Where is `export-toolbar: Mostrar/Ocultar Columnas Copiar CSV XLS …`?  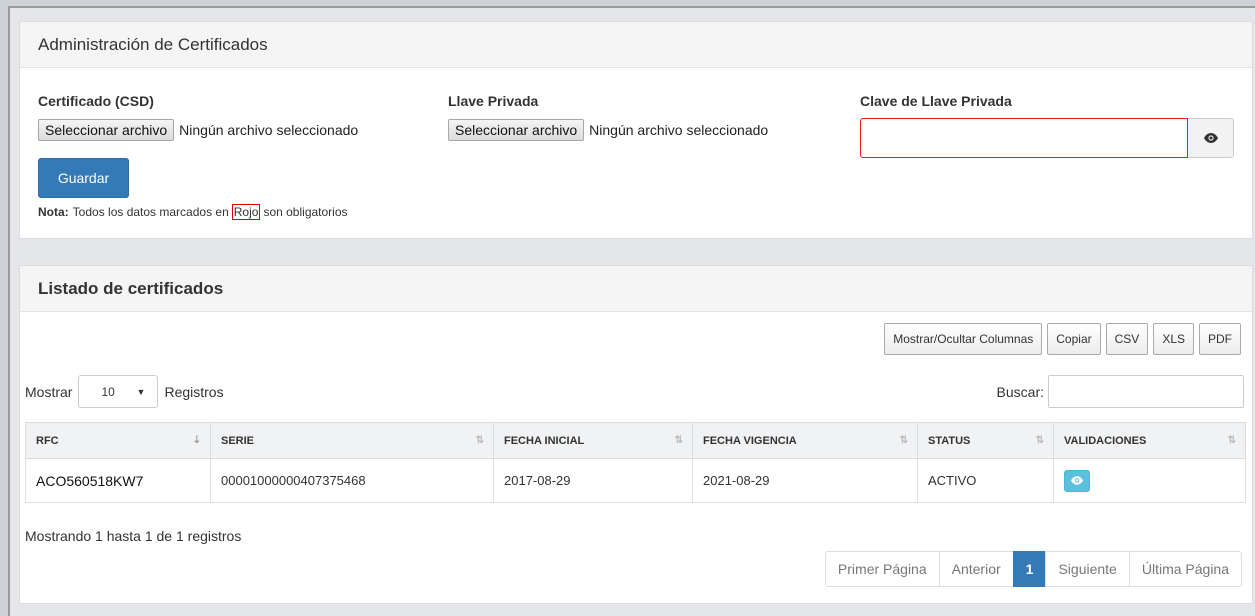 export-toolbar: Mostrar/Ocultar Columnas Copiar CSV XLS … is located at coordinates (1062, 339).